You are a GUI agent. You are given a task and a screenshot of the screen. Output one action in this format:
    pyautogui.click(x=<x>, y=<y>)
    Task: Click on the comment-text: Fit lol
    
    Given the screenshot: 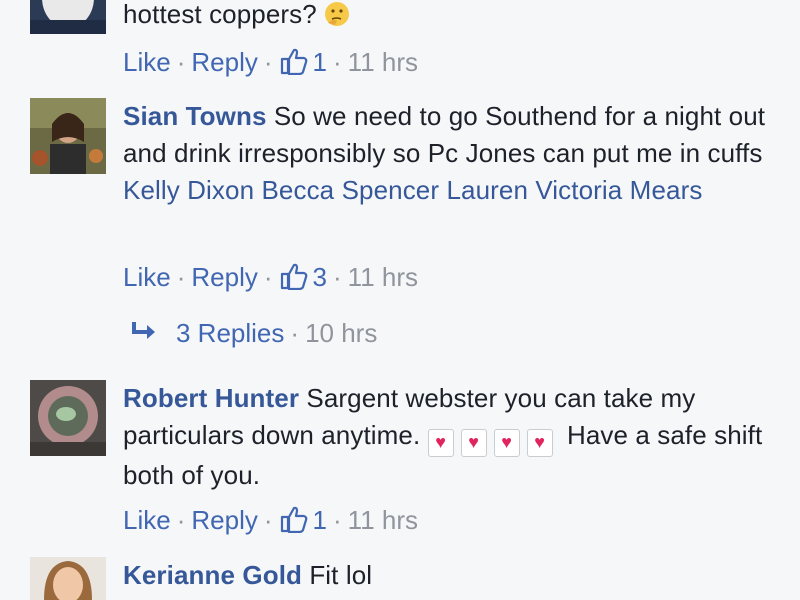 What is the action you would take?
    pyautogui.click(x=341, y=575)
    